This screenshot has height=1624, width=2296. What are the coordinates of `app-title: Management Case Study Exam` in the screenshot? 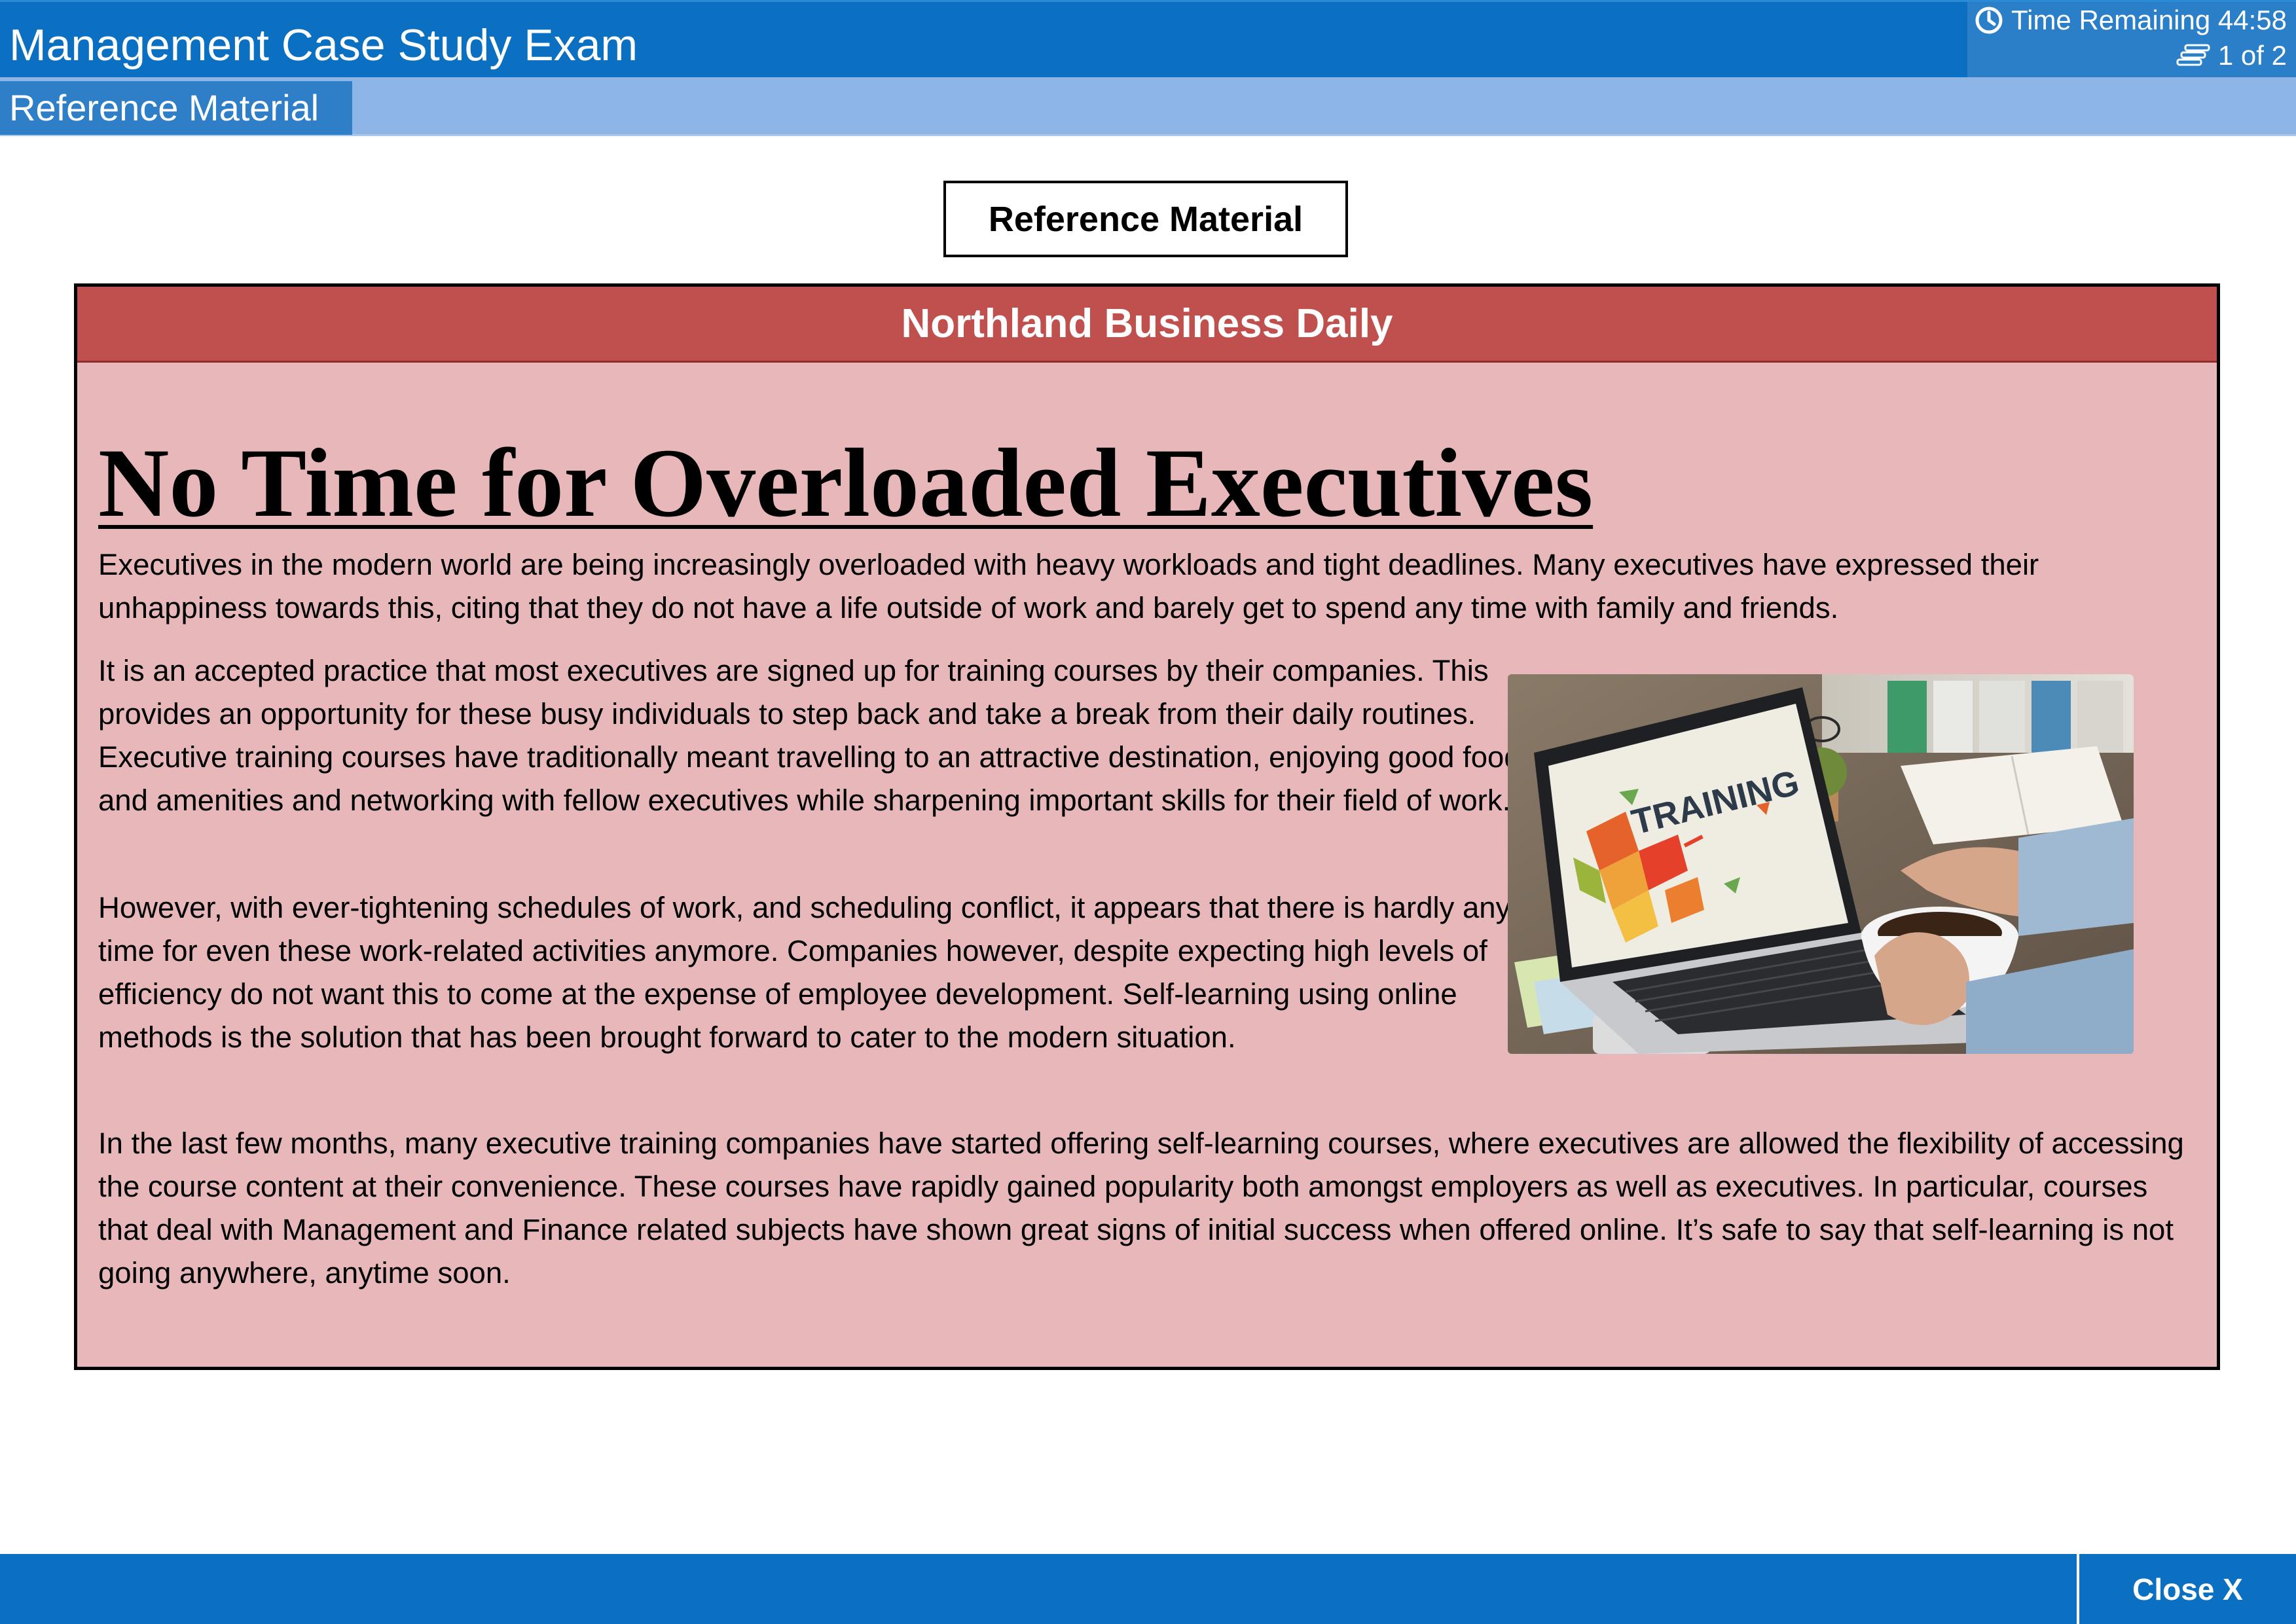 It's located at (323, 45).